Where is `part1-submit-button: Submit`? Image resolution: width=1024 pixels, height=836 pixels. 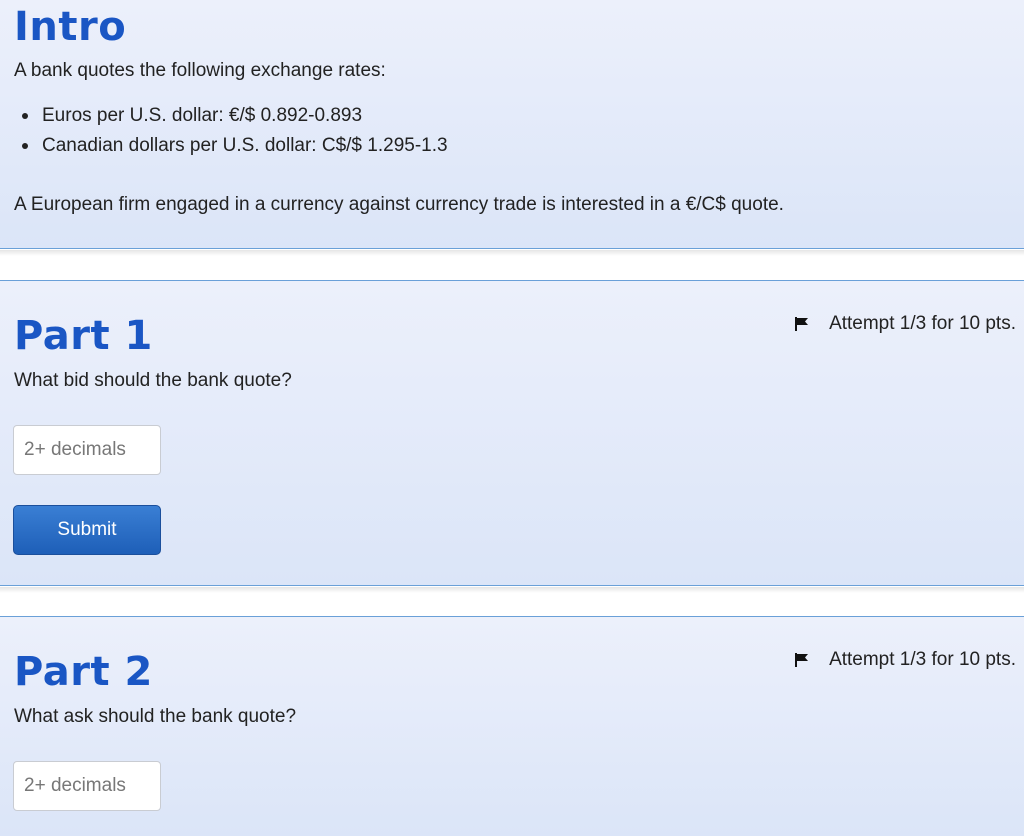
part1-submit-button: Submit is located at coordinates (87, 530).